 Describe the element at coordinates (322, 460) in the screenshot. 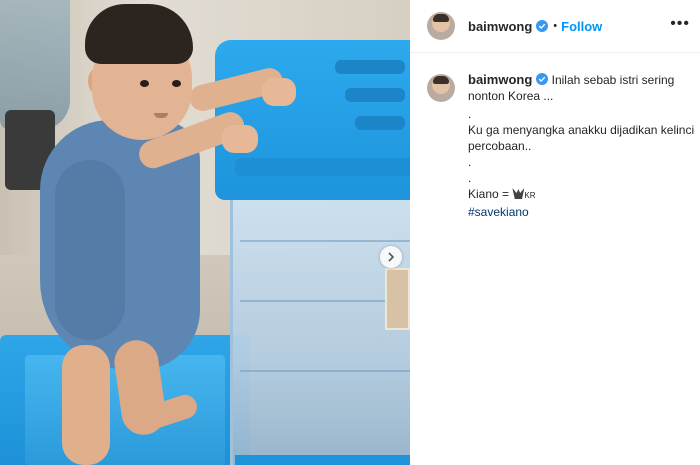

I see `photo-box-foot` at that location.